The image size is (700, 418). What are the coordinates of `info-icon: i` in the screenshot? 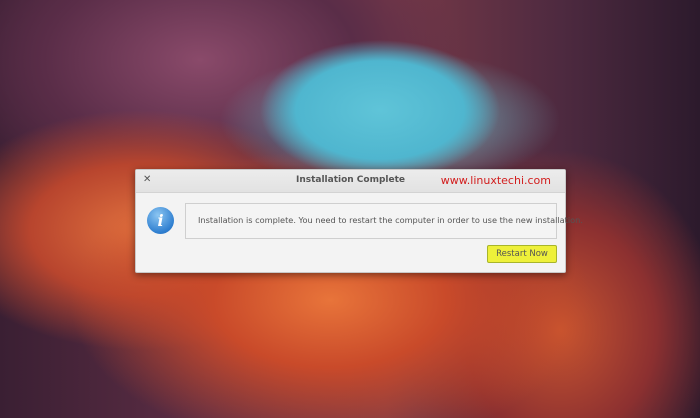 It's located at (160, 220).